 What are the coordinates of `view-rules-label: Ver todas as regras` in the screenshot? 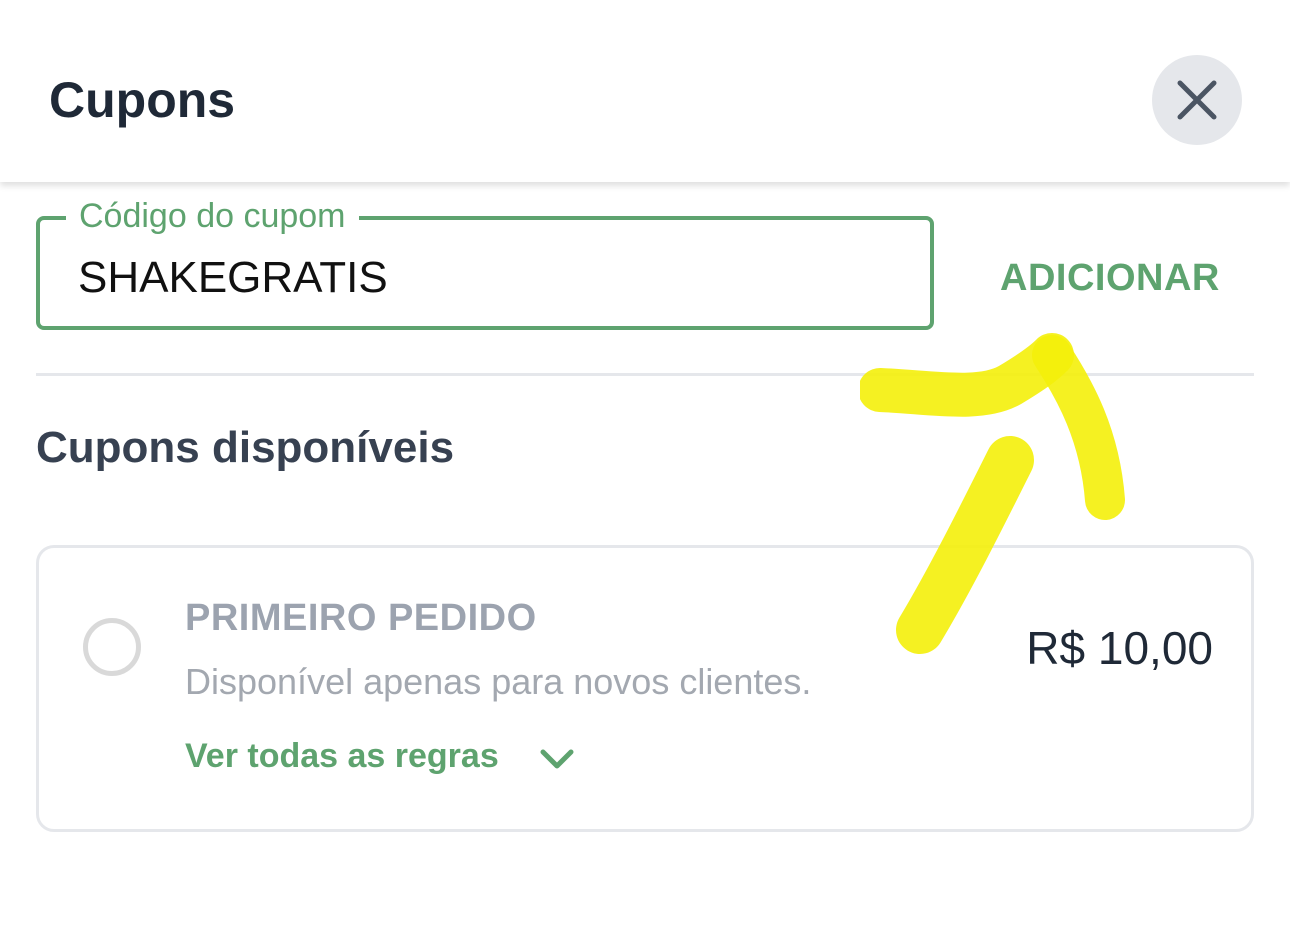 It's located at (342, 756).